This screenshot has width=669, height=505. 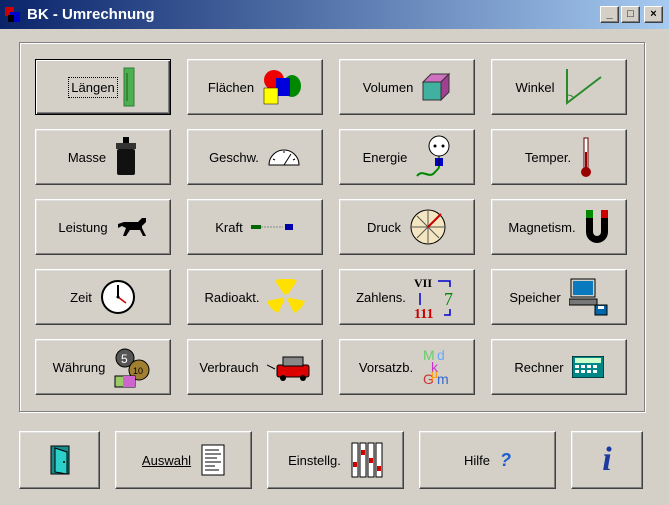 I want to click on car-icon, so click(x=288, y=368).